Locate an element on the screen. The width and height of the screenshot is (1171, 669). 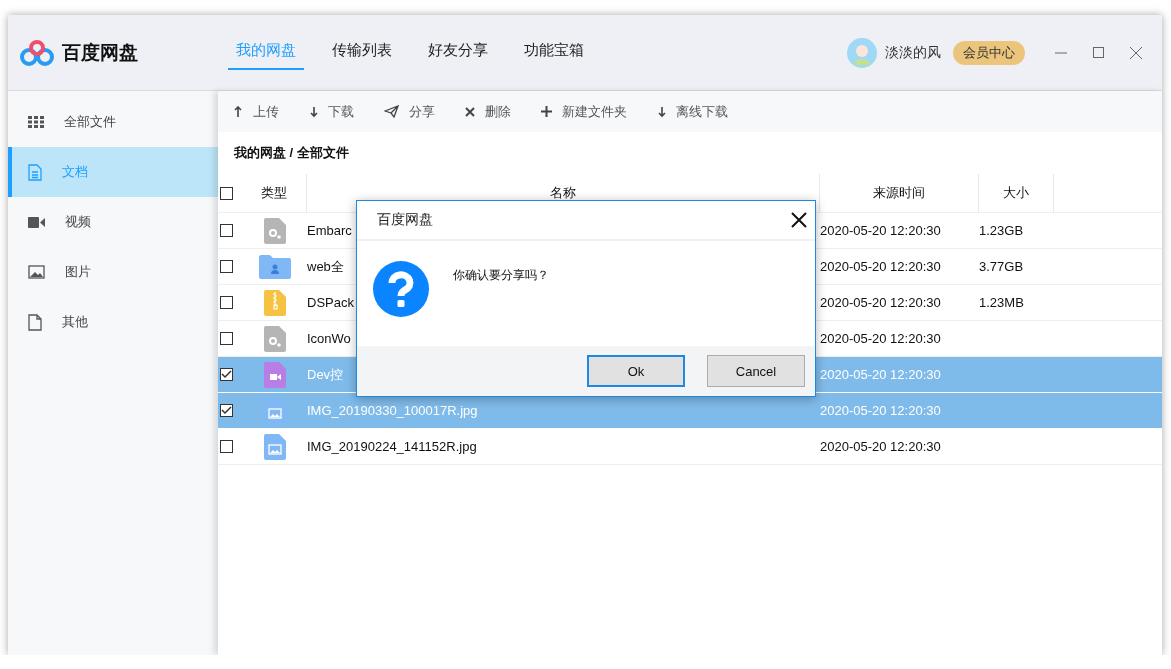
grid-icon is located at coordinates (36, 122).